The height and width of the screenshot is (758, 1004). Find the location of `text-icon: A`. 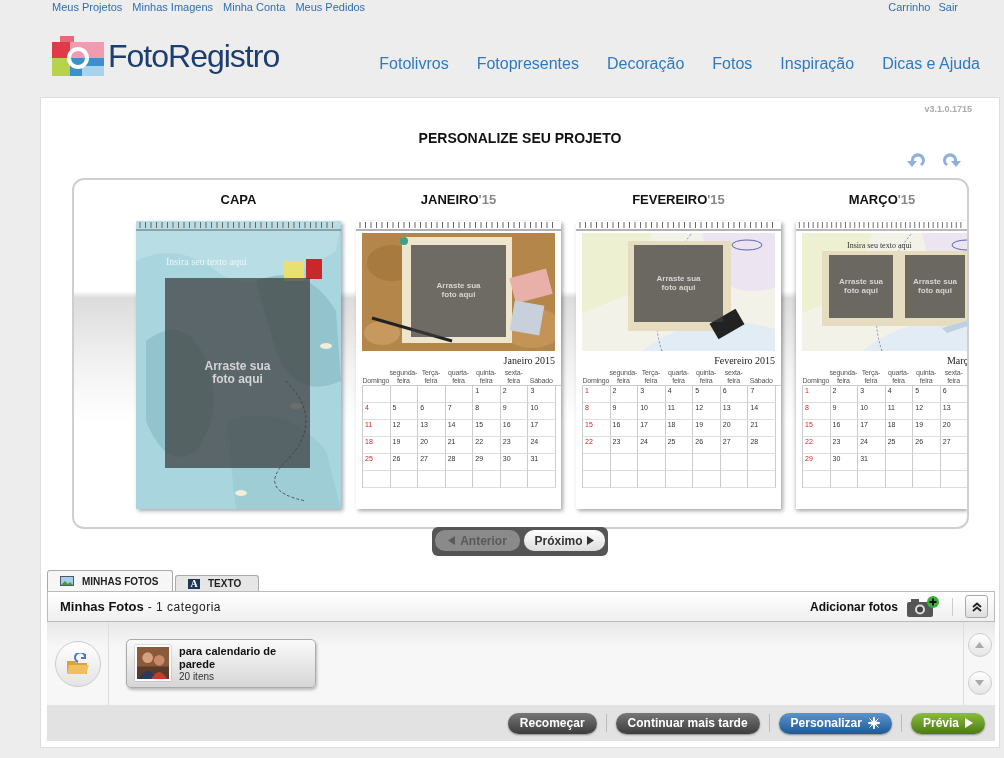

text-icon: A is located at coordinates (194, 583).